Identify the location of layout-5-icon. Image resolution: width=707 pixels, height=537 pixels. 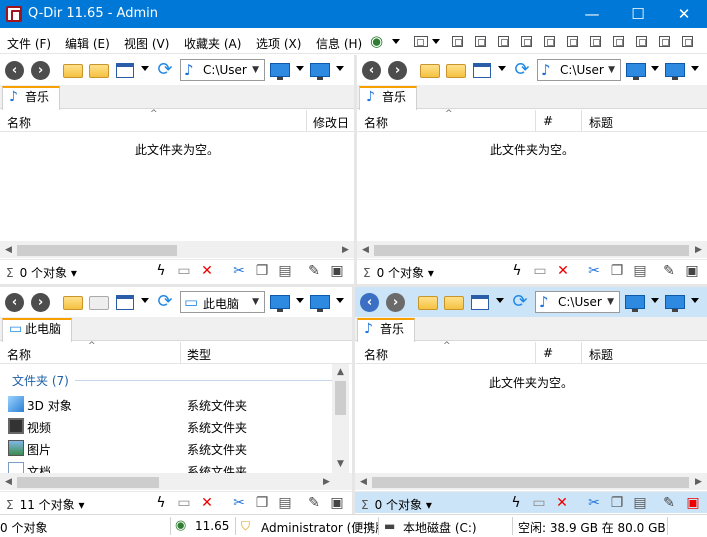
(549, 41).